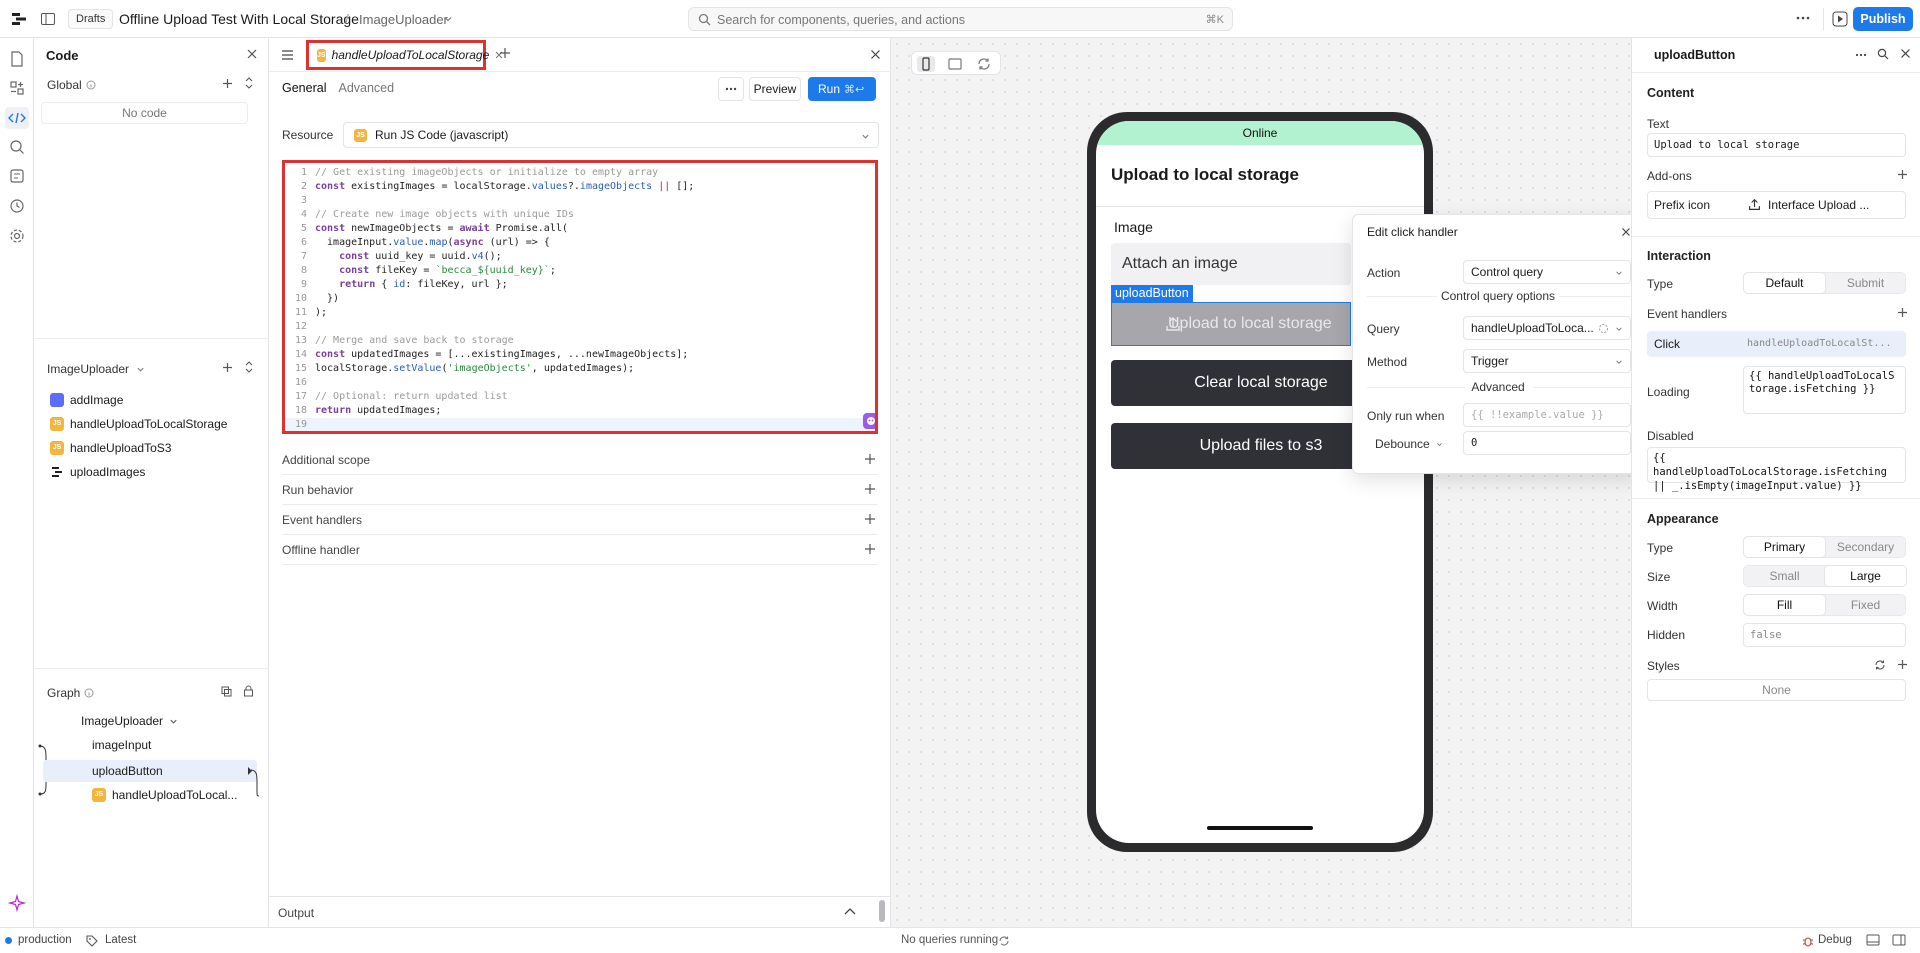 This screenshot has height=953, width=1920. Describe the element at coordinates (17, 903) in the screenshot. I see `assist-sparkle-icon` at that location.